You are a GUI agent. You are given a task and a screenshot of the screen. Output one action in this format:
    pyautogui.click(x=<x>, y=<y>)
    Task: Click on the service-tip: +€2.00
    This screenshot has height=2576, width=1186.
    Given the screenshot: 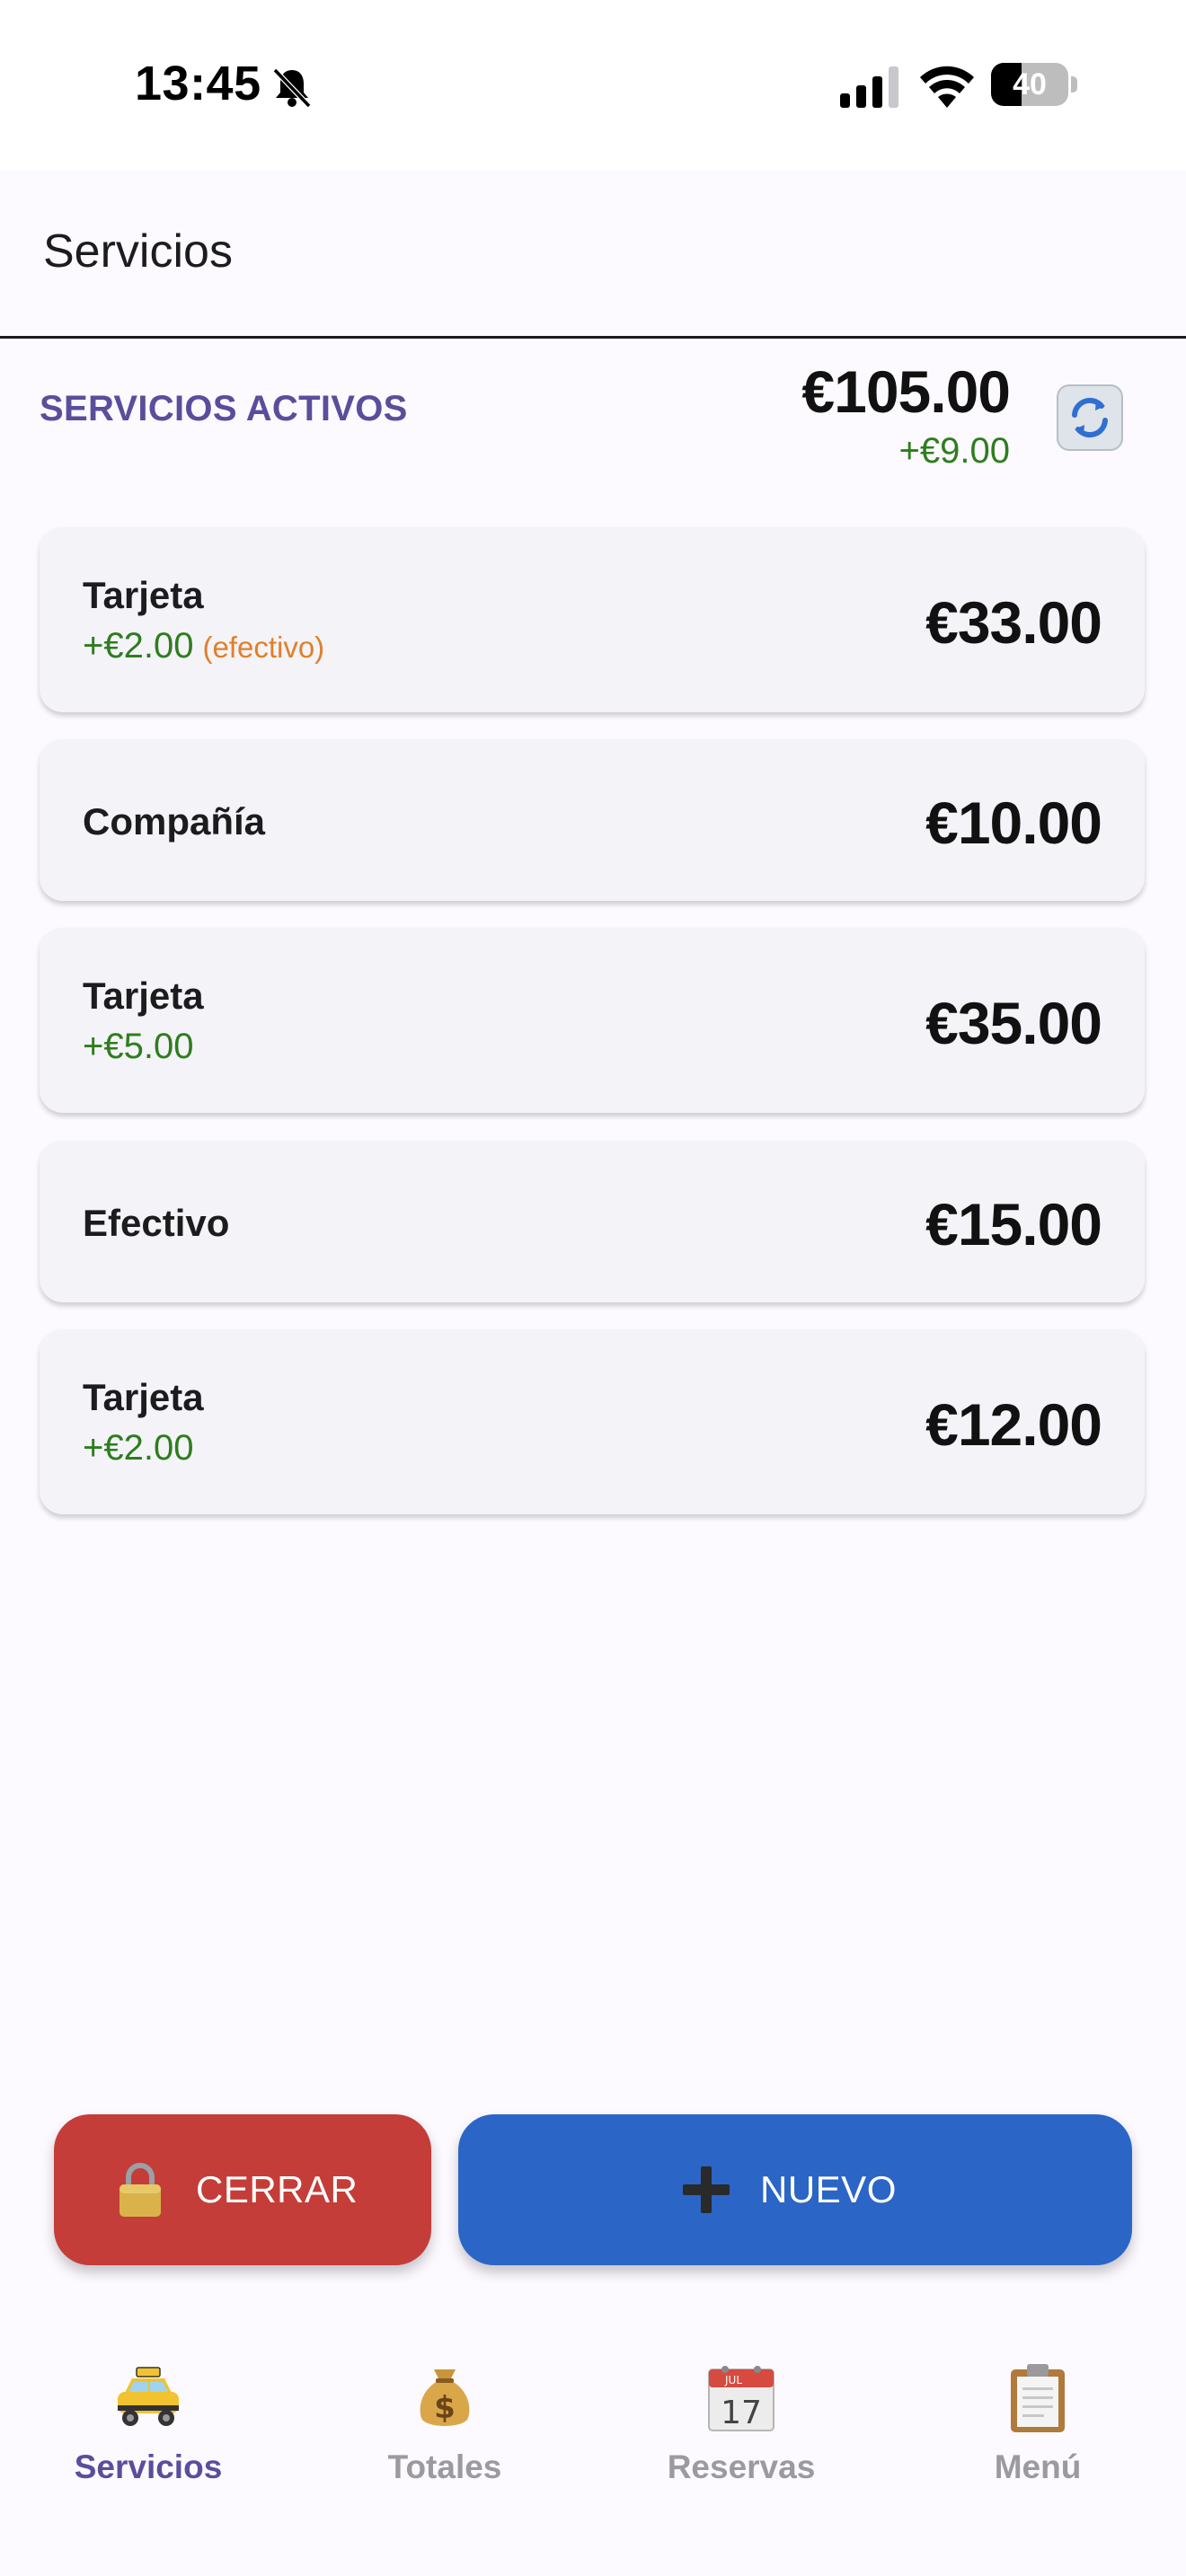 What is the action you would take?
    pyautogui.click(x=138, y=1448)
    